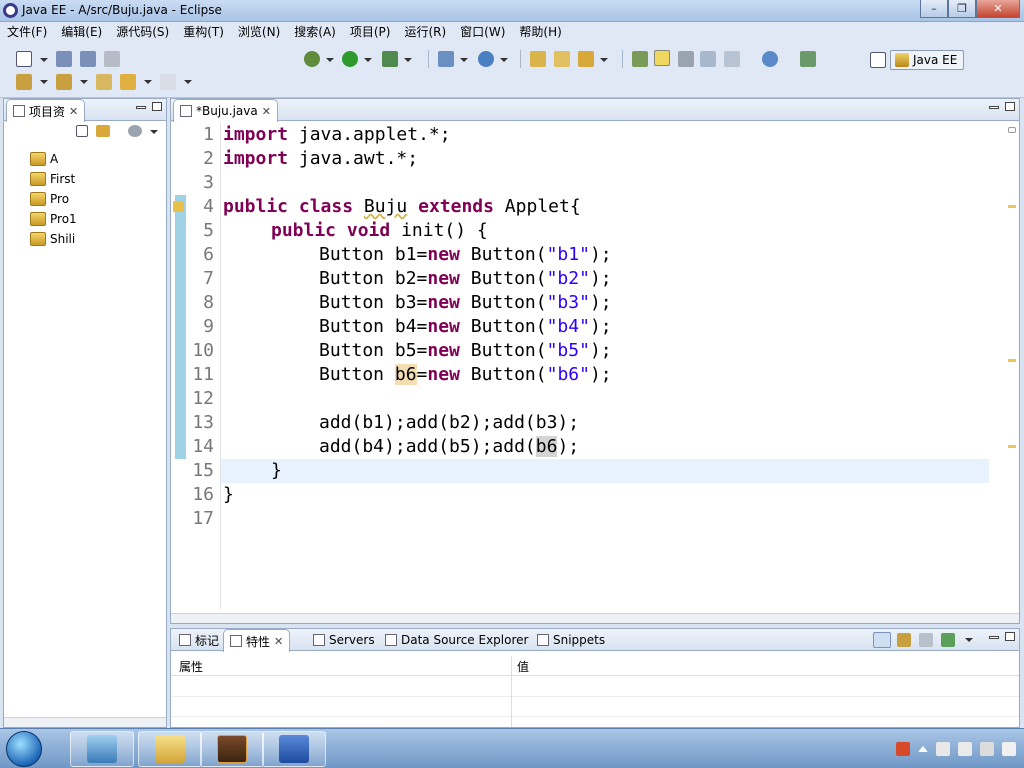  What do you see at coordinates (24, 59) in the screenshot?
I see `new-icon` at bounding box center [24, 59].